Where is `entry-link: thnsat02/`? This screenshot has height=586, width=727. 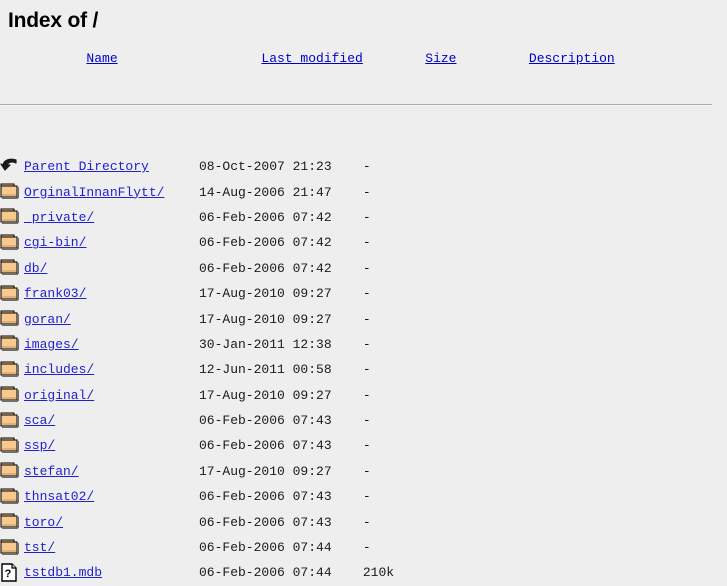 entry-link: thnsat02/ is located at coordinates (59, 496).